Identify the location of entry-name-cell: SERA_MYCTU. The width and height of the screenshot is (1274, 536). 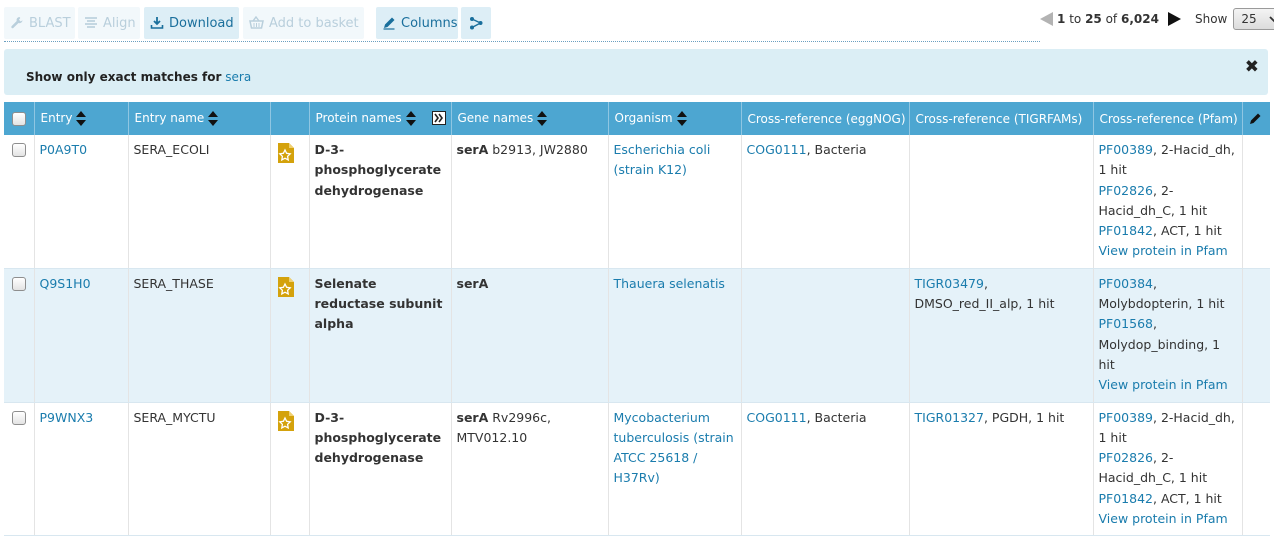
(199, 469).